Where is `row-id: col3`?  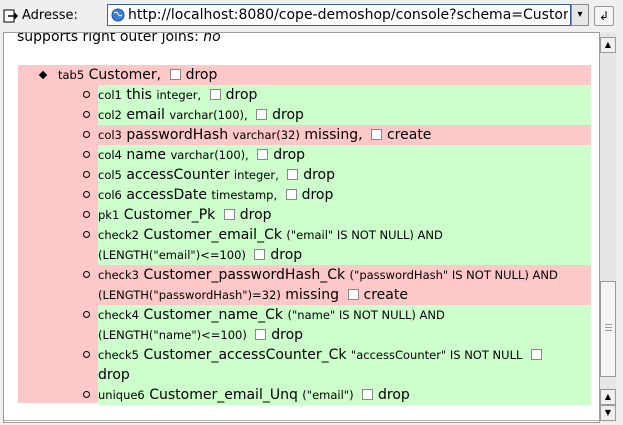 row-id: col3 is located at coordinates (110, 135).